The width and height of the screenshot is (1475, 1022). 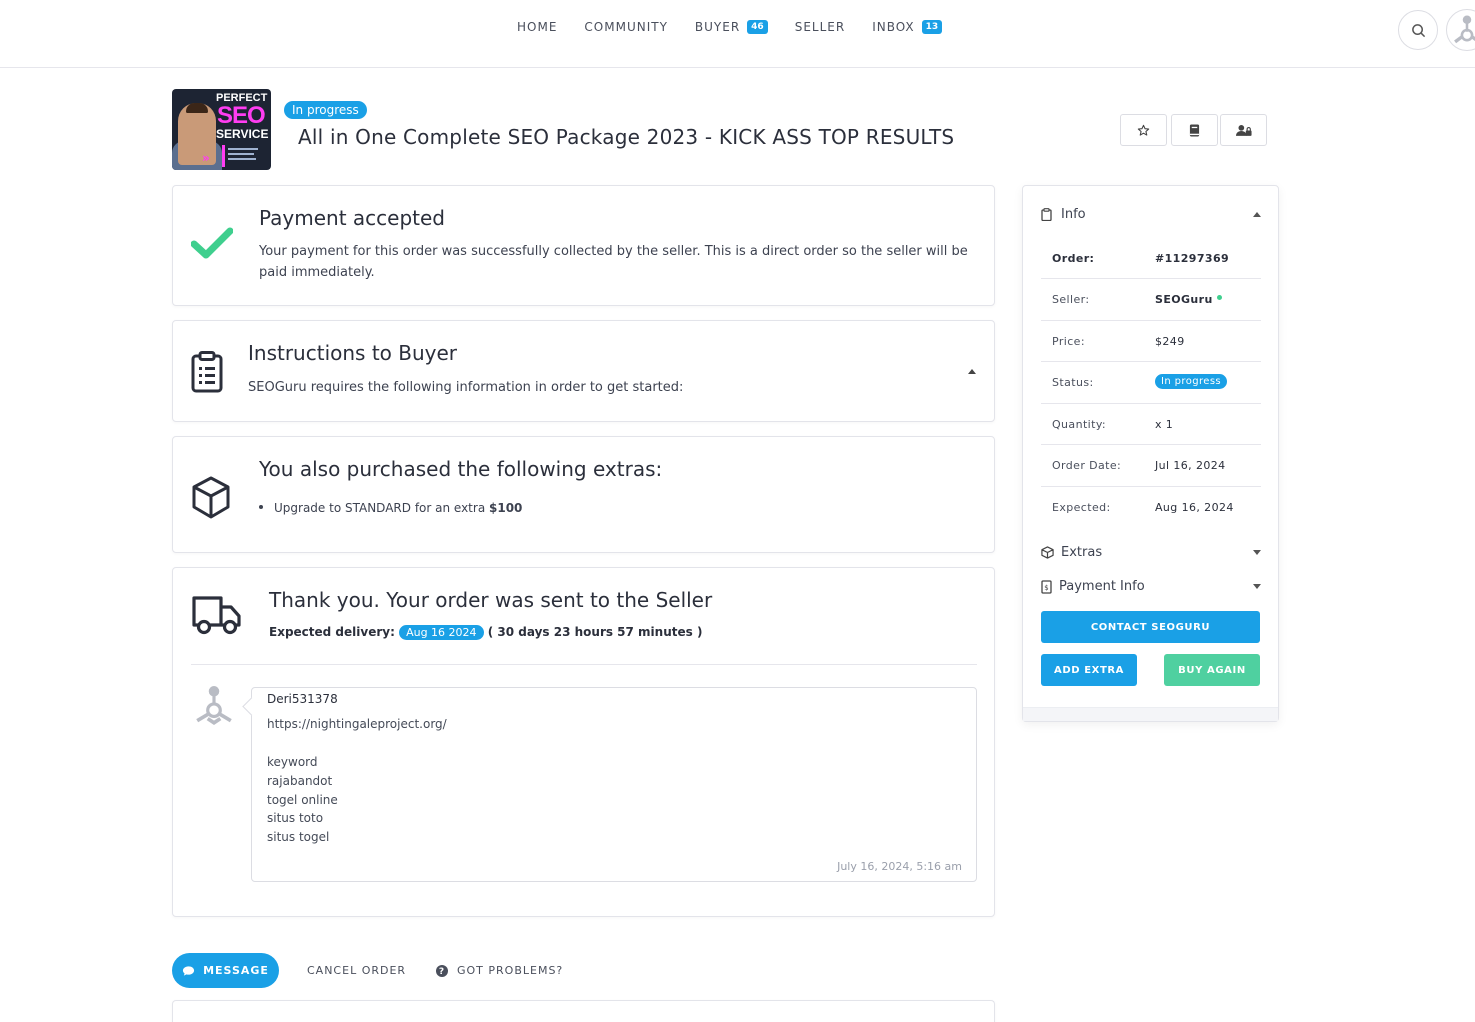 I want to click on extras-item-price: $100, so click(x=506, y=508).